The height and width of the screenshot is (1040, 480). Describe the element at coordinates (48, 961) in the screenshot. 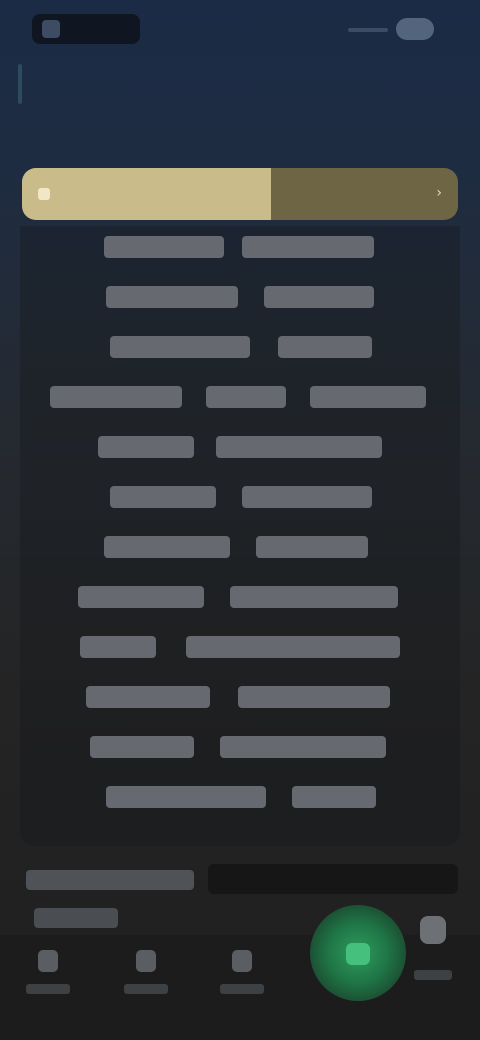

I see `home-icon` at that location.